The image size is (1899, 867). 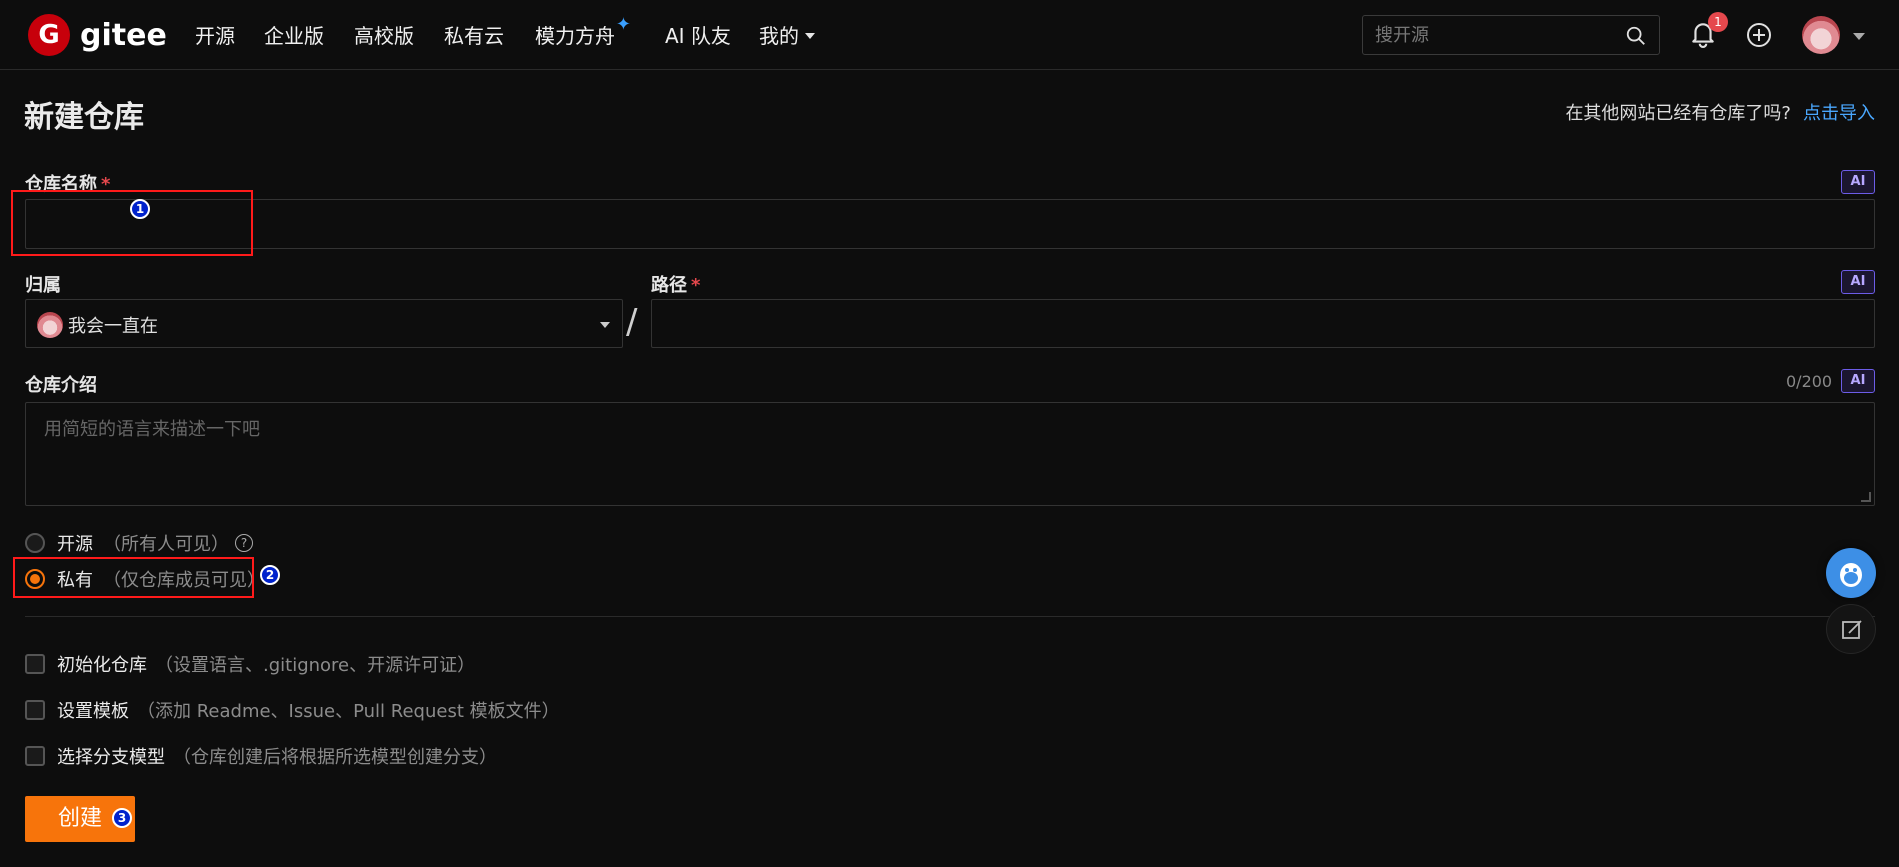 What do you see at coordinates (474, 34) in the screenshot?
I see `nav-item-private-cloud: 私有云` at bounding box center [474, 34].